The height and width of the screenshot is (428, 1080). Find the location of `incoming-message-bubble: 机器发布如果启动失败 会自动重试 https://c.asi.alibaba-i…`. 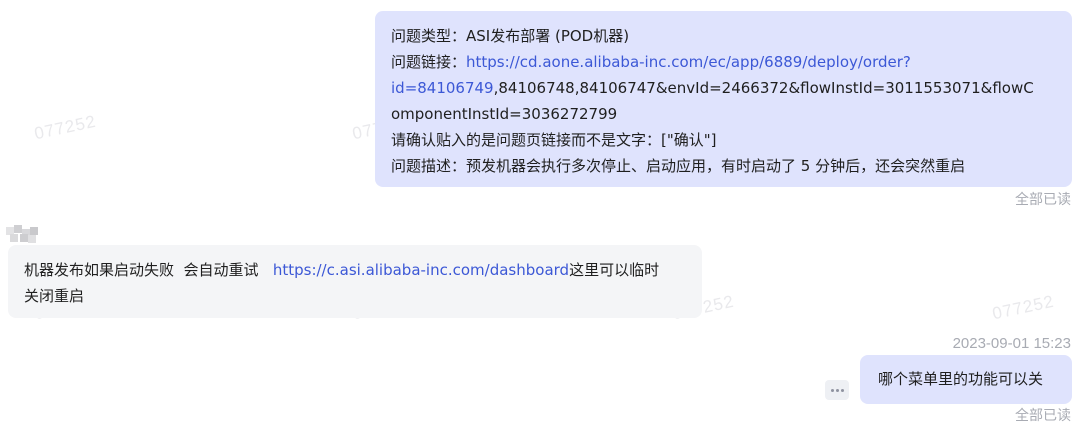

incoming-message-bubble: 机器发布如果启动失败 会自动重试 https://c.asi.alibaba-i… is located at coordinates (355, 281).